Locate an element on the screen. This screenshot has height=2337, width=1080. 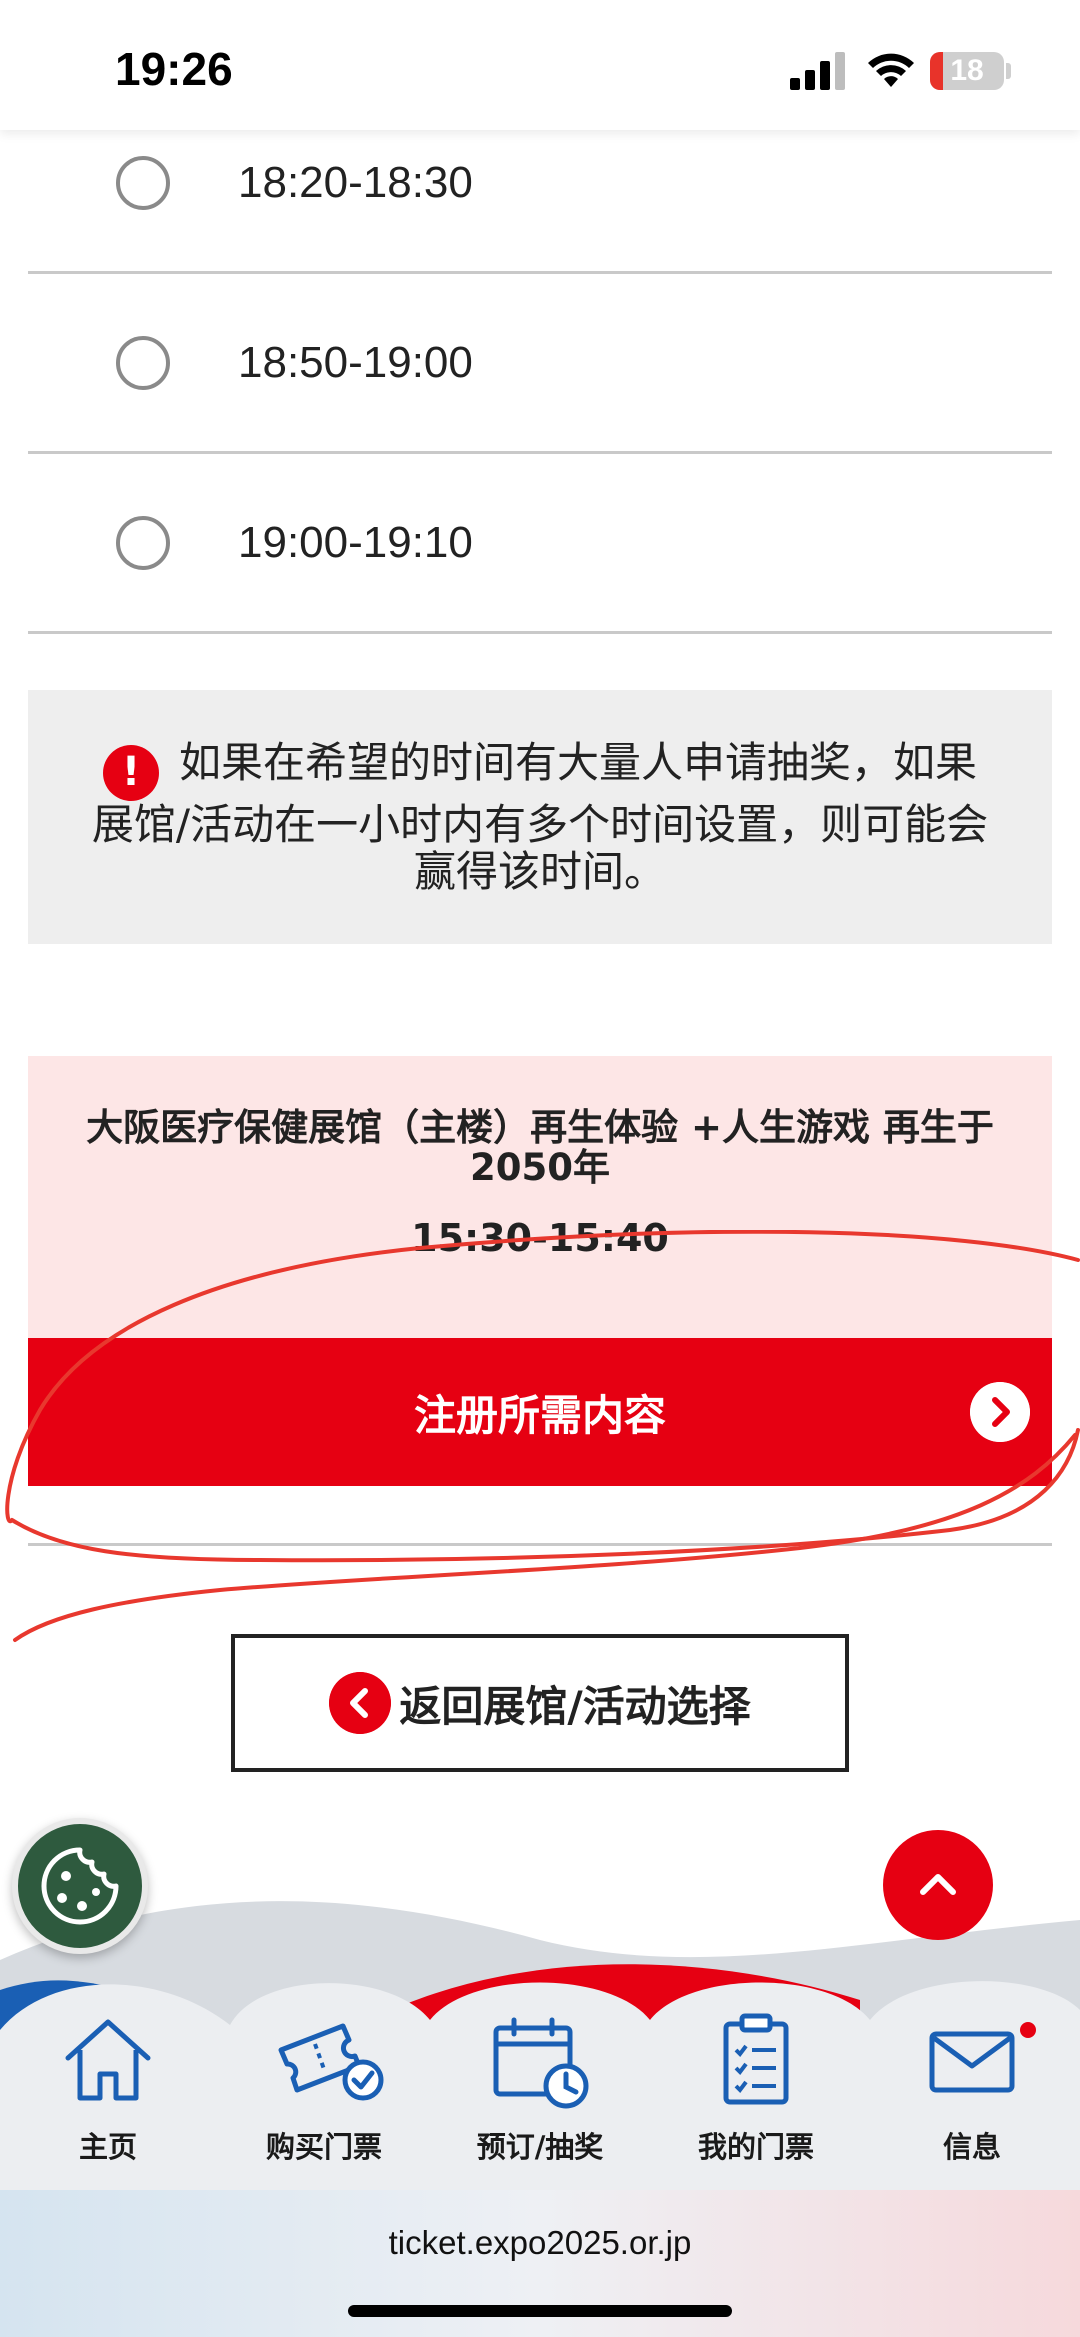
home-icon is located at coordinates (108, 2060).